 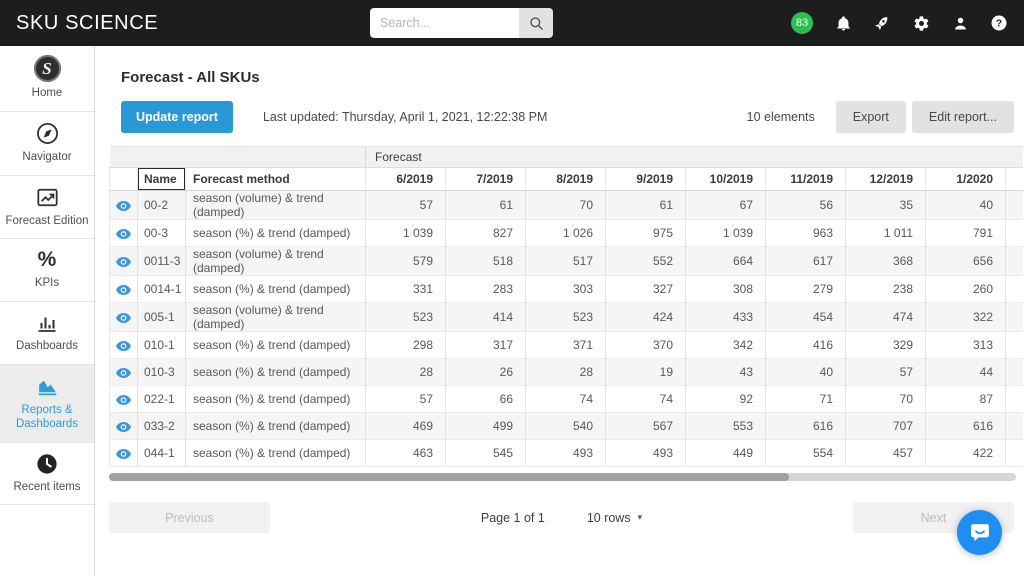 I want to click on sidebar-item-label: Forecast Edition, so click(x=47, y=220).